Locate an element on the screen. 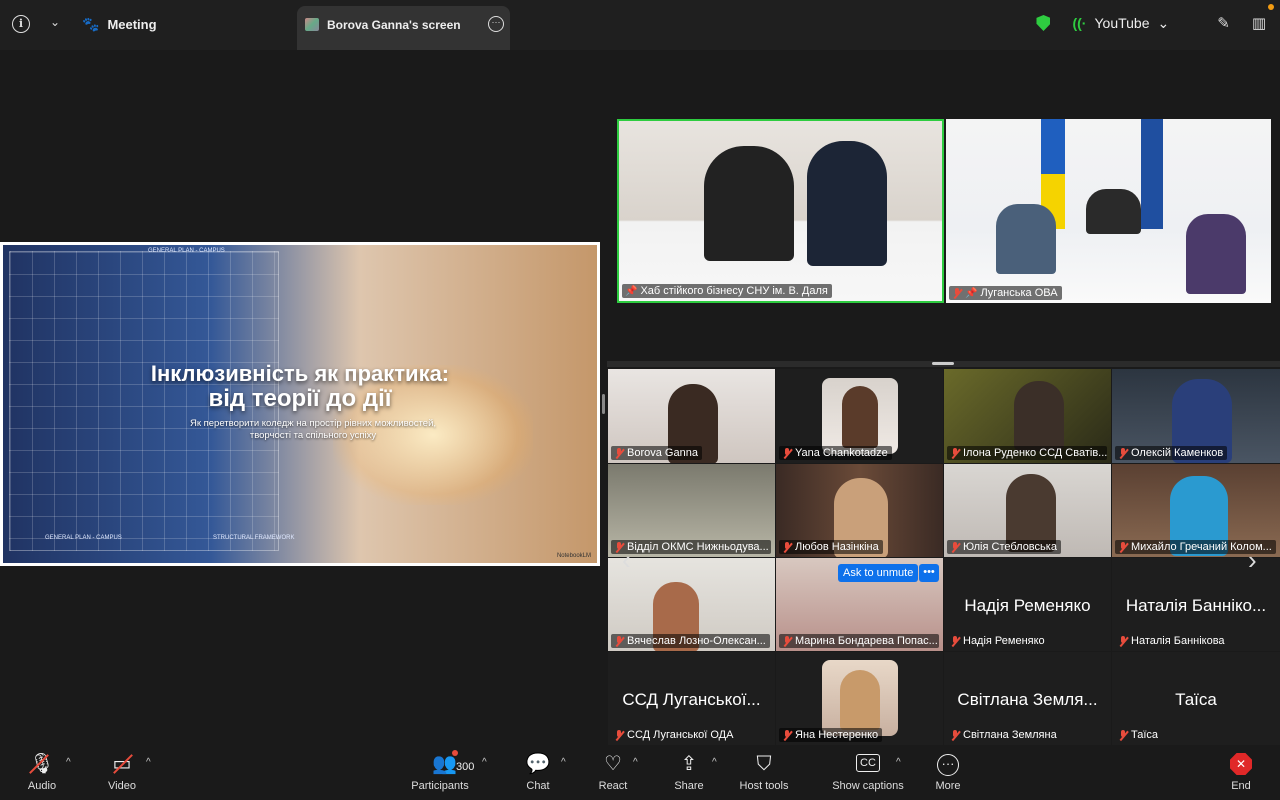  blueprint-label-bottom-left: GENERAL PLAN - CAMPUS is located at coordinates (83, 538).